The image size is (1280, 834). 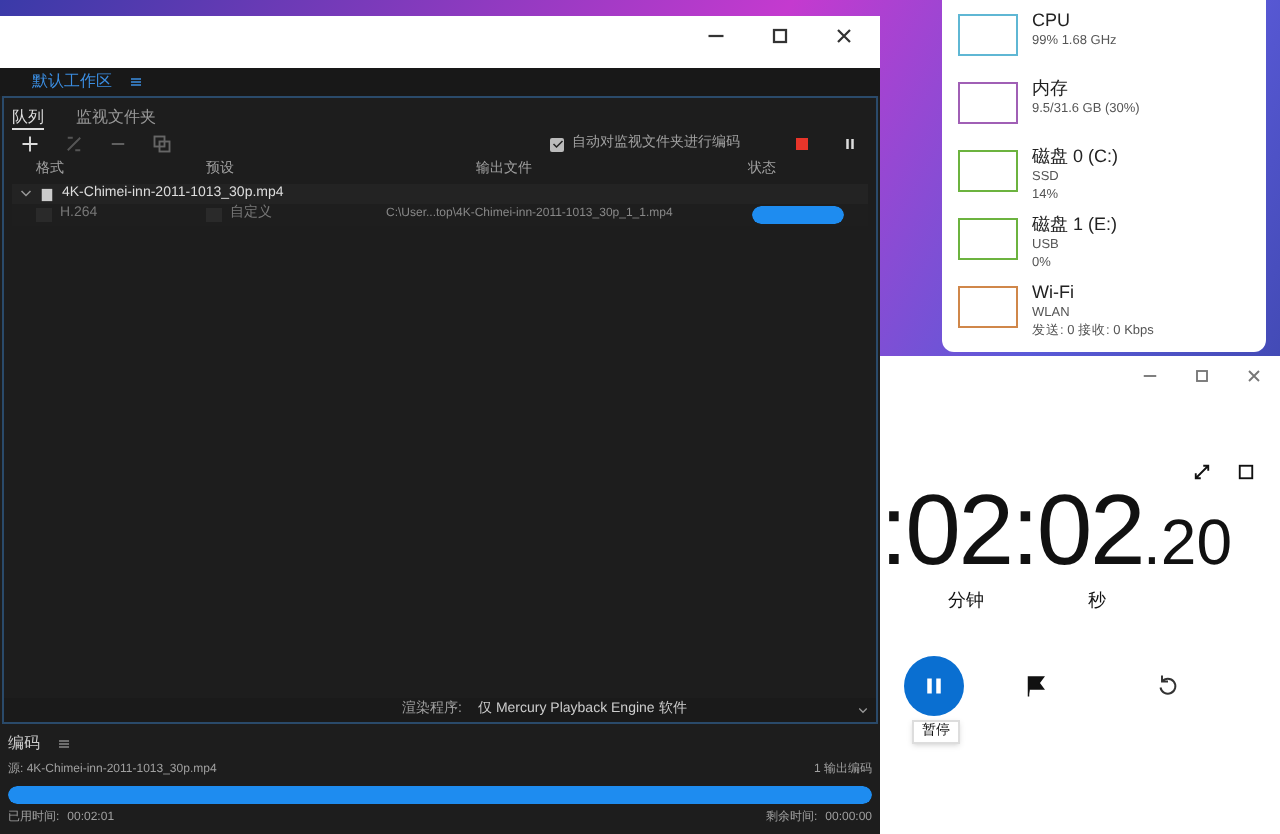 I want to click on resource-name: CPU, so click(x=1052, y=21).